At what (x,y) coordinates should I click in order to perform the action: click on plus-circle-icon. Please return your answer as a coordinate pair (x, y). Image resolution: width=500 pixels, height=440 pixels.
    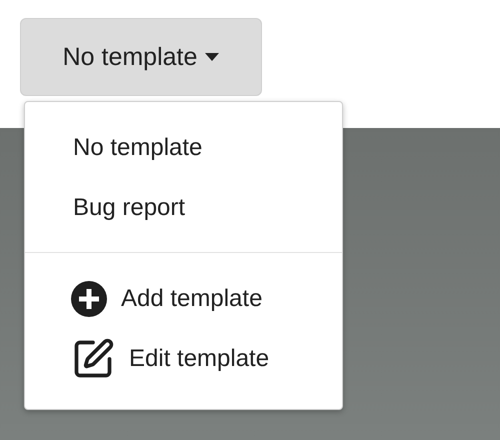
    Looking at the image, I should click on (89, 299).